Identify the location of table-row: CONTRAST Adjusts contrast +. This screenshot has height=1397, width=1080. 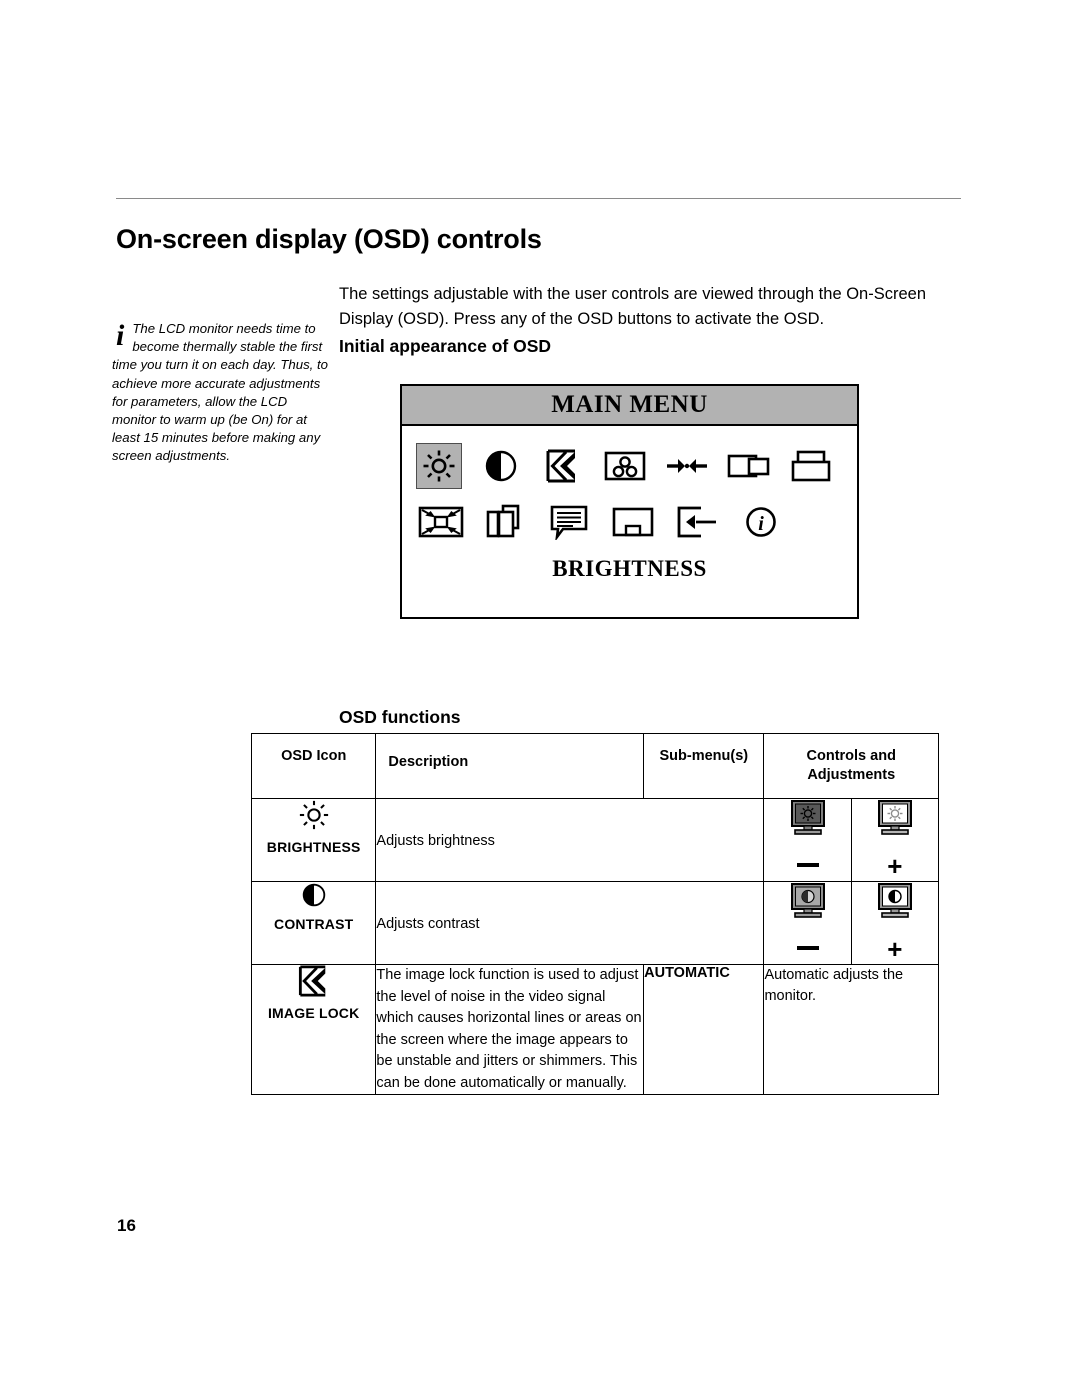
(595, 923).